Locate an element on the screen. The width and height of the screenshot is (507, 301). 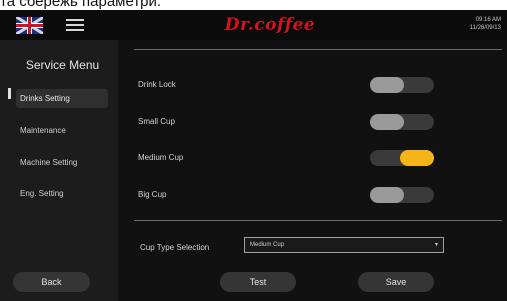
setting-label-small-cup: Small Cup is located at coordinates (156, 121).